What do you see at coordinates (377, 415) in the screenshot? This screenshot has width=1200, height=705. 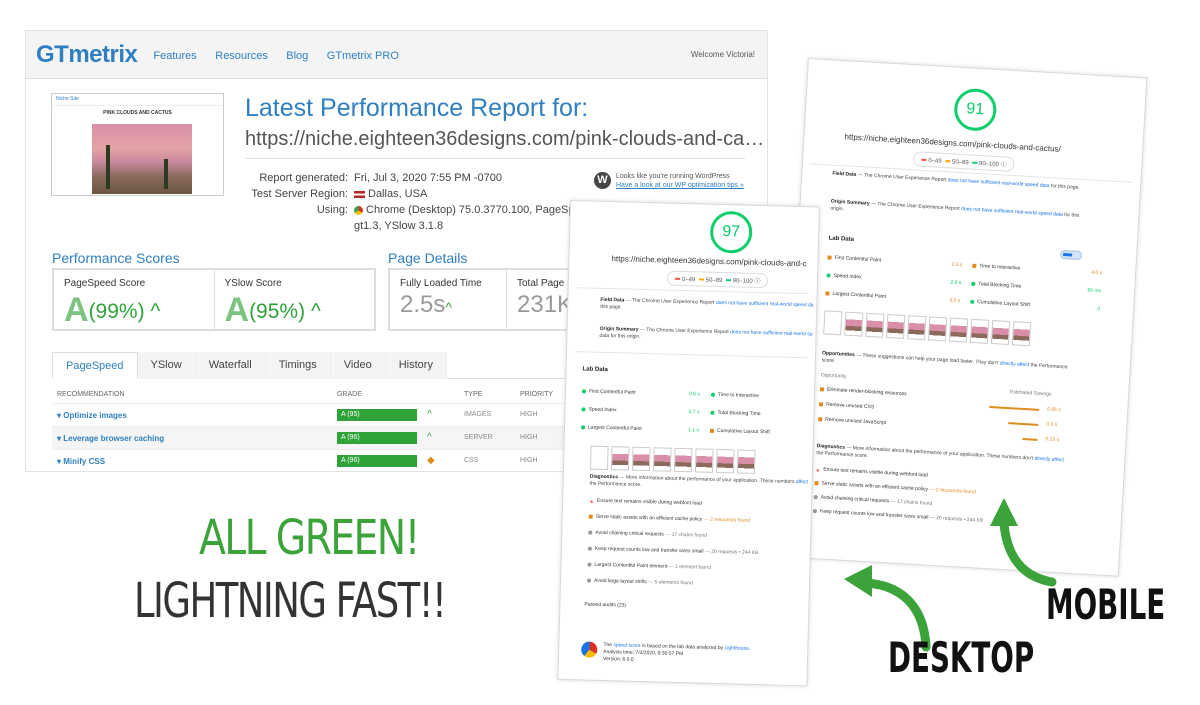 I see `grade-bar: A (95)` at bounding box center [377, 415].